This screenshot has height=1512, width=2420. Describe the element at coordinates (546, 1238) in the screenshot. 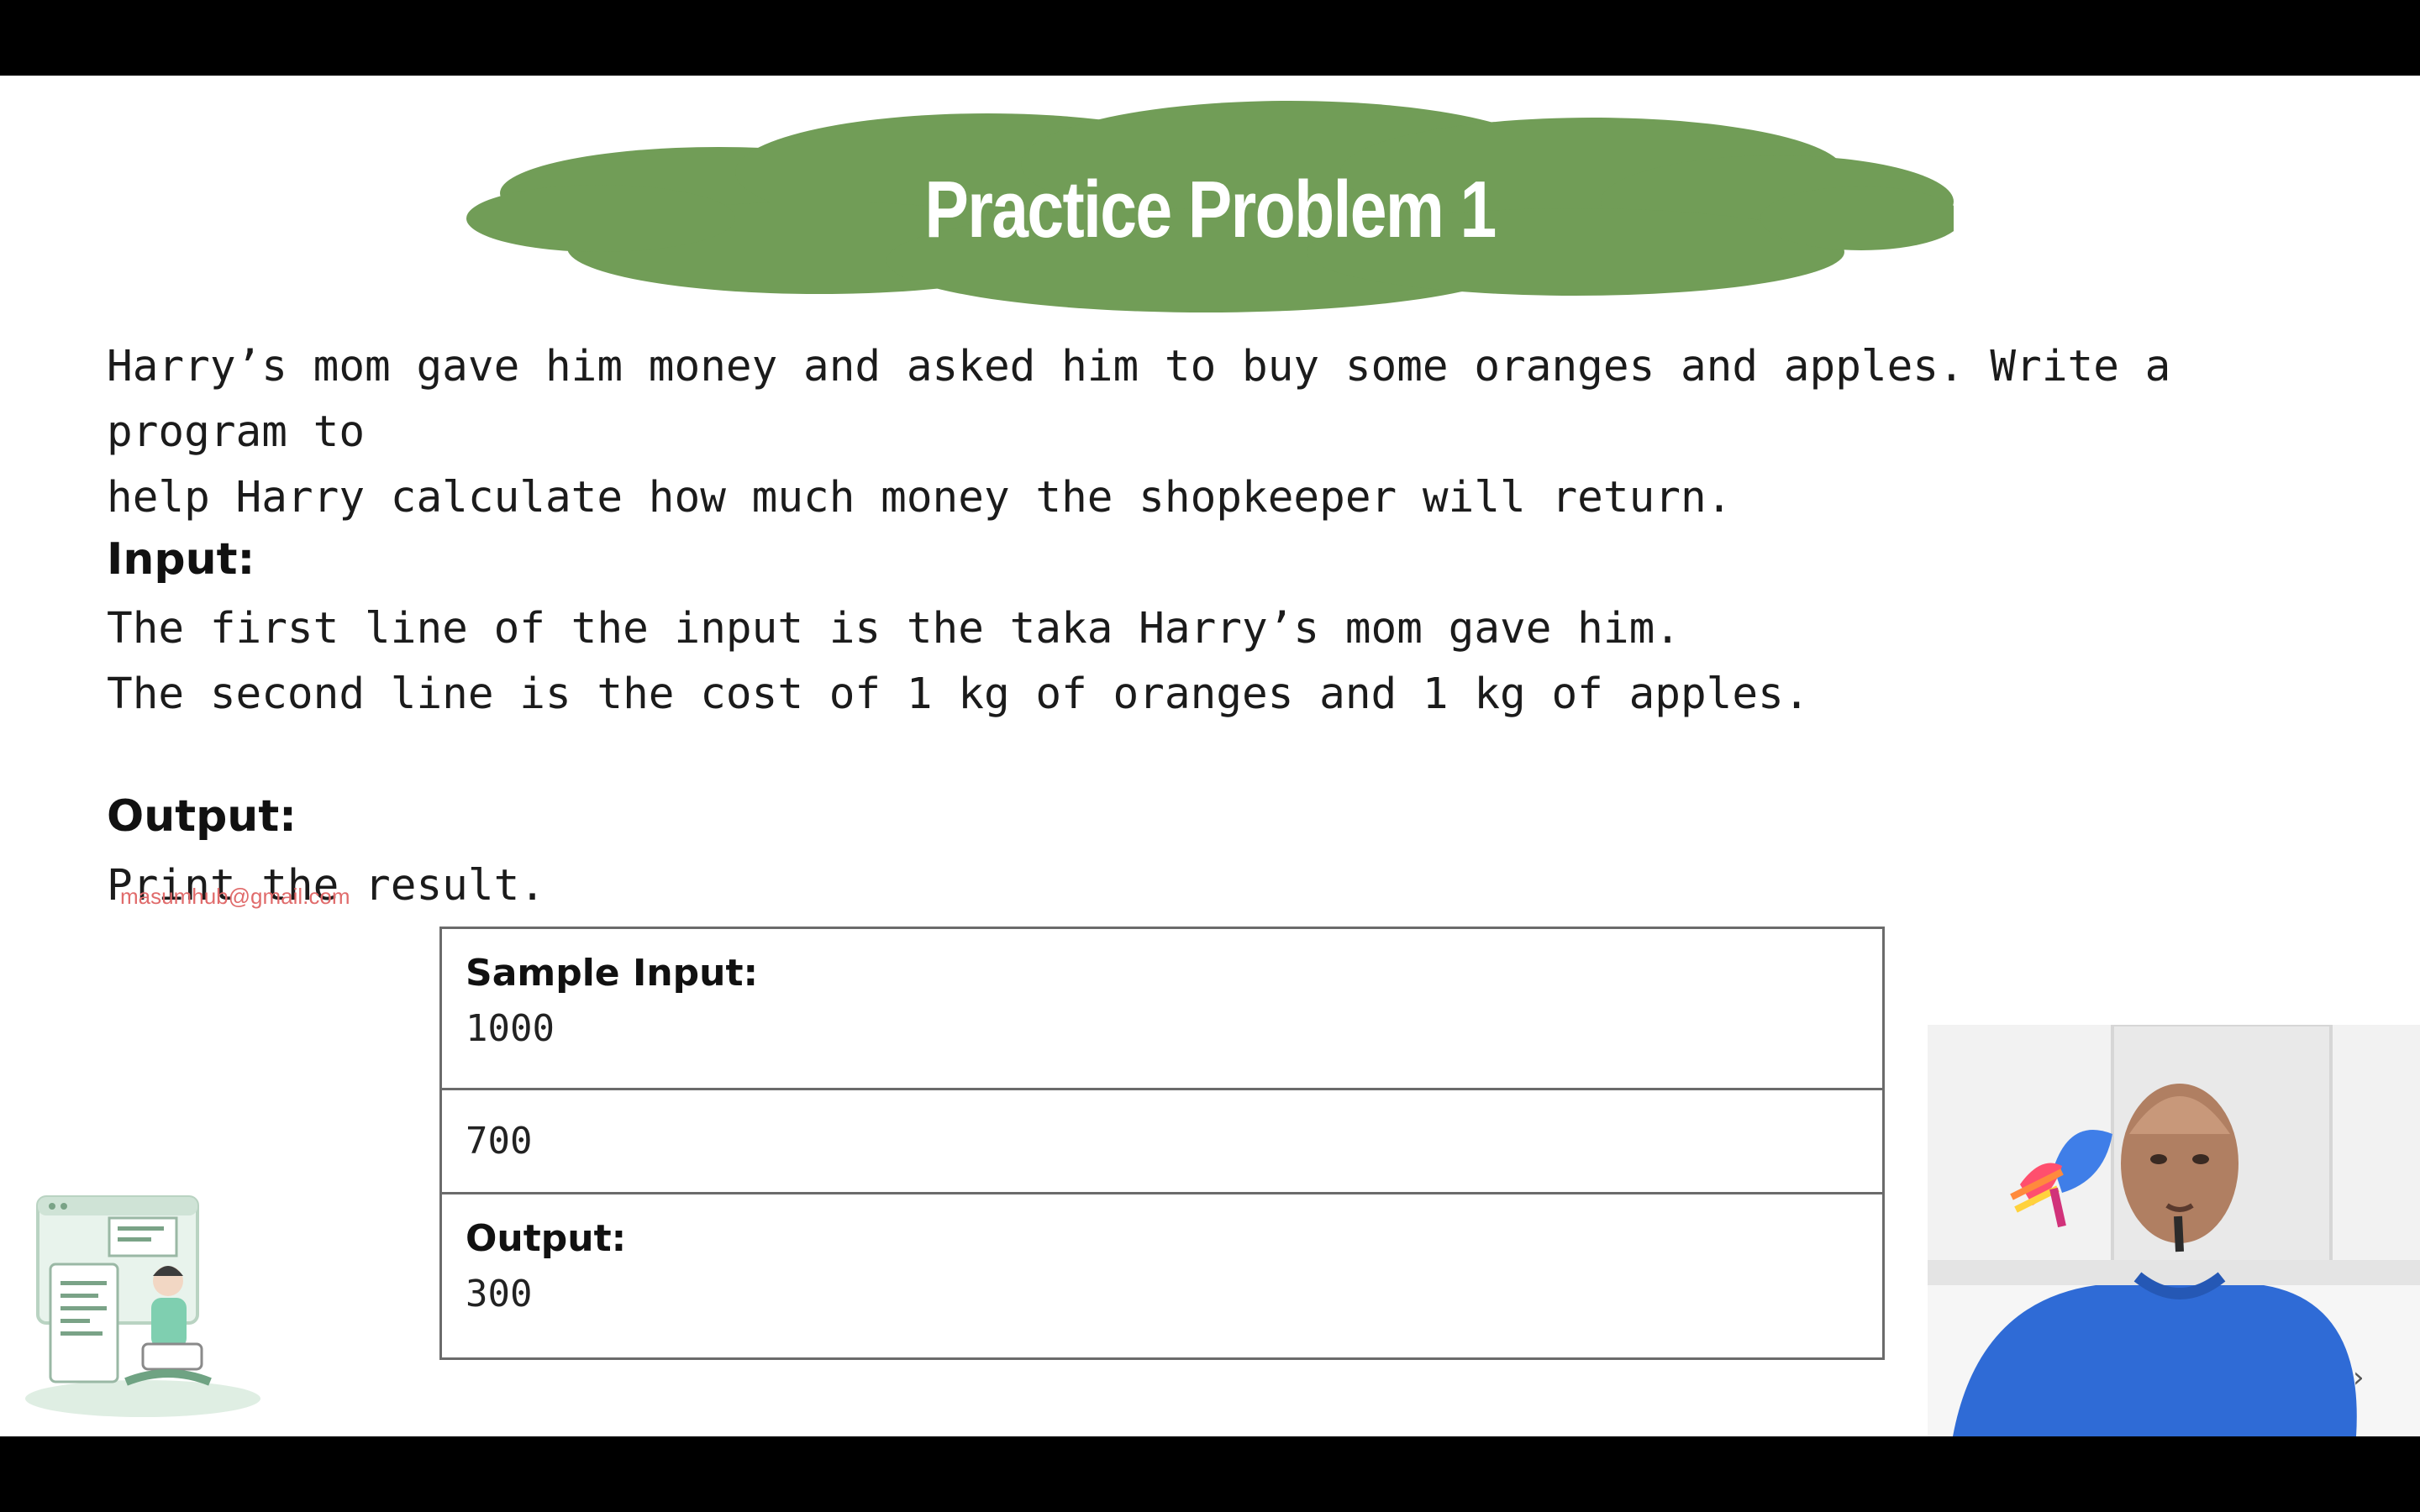

I see `sample-output-label: Output:` at that location.